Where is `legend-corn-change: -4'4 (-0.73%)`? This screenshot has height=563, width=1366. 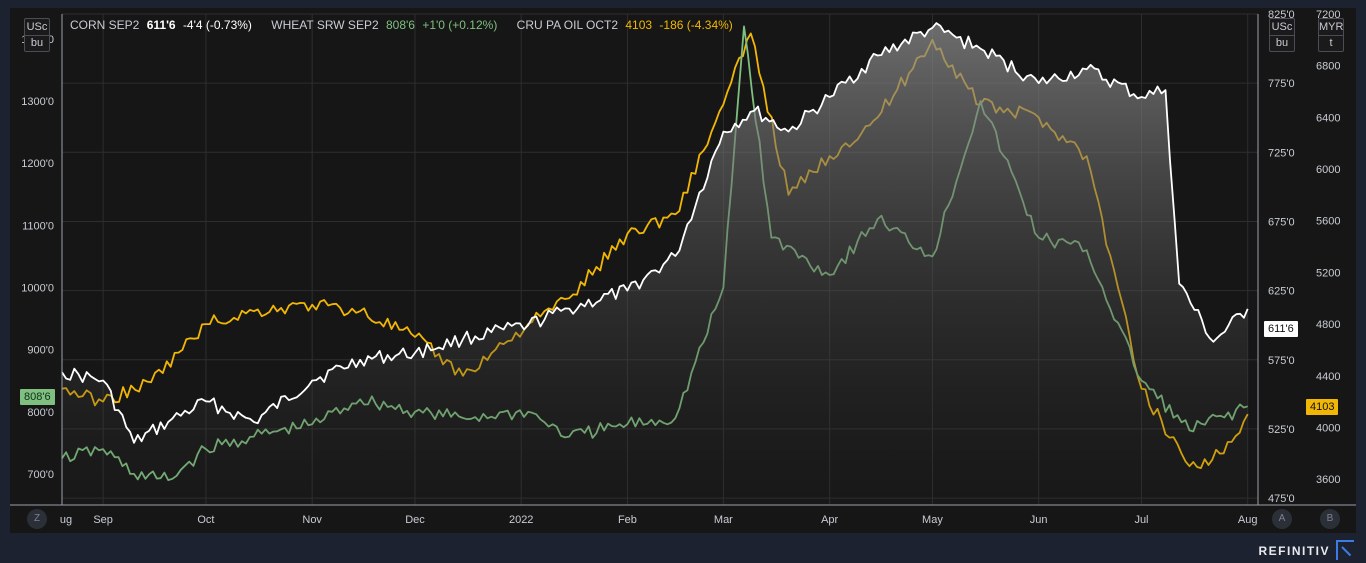 legend-corn-change: -4'4 (-0.73%) is located at coordinates (217, 25).